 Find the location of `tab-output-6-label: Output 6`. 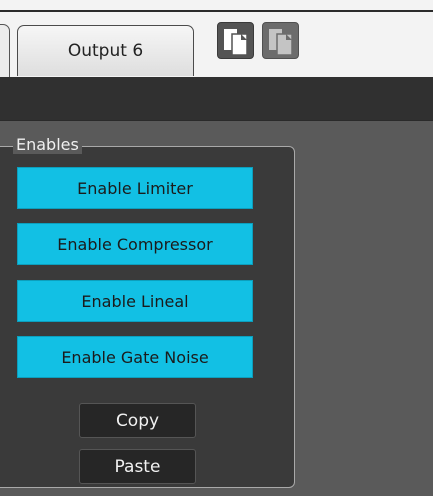

tab-output-6-label: Output 6 is located at coordinates (105, 51).